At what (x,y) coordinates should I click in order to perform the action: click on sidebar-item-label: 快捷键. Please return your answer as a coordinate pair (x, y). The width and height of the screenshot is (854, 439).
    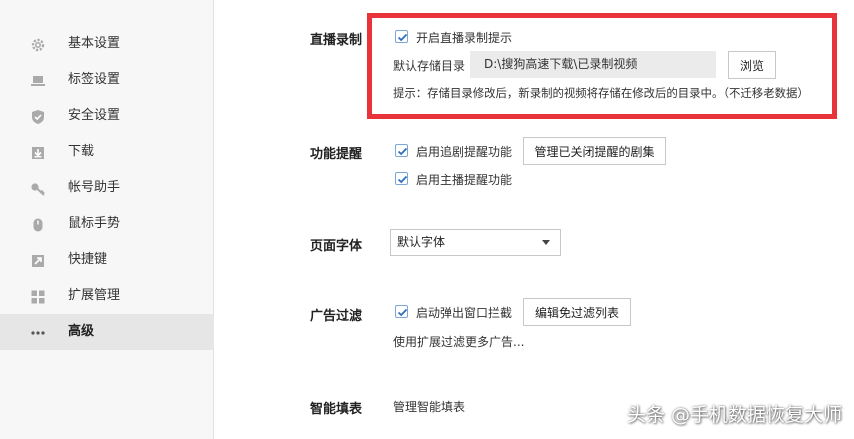
    Looking at the image, I should click on (88, 259).